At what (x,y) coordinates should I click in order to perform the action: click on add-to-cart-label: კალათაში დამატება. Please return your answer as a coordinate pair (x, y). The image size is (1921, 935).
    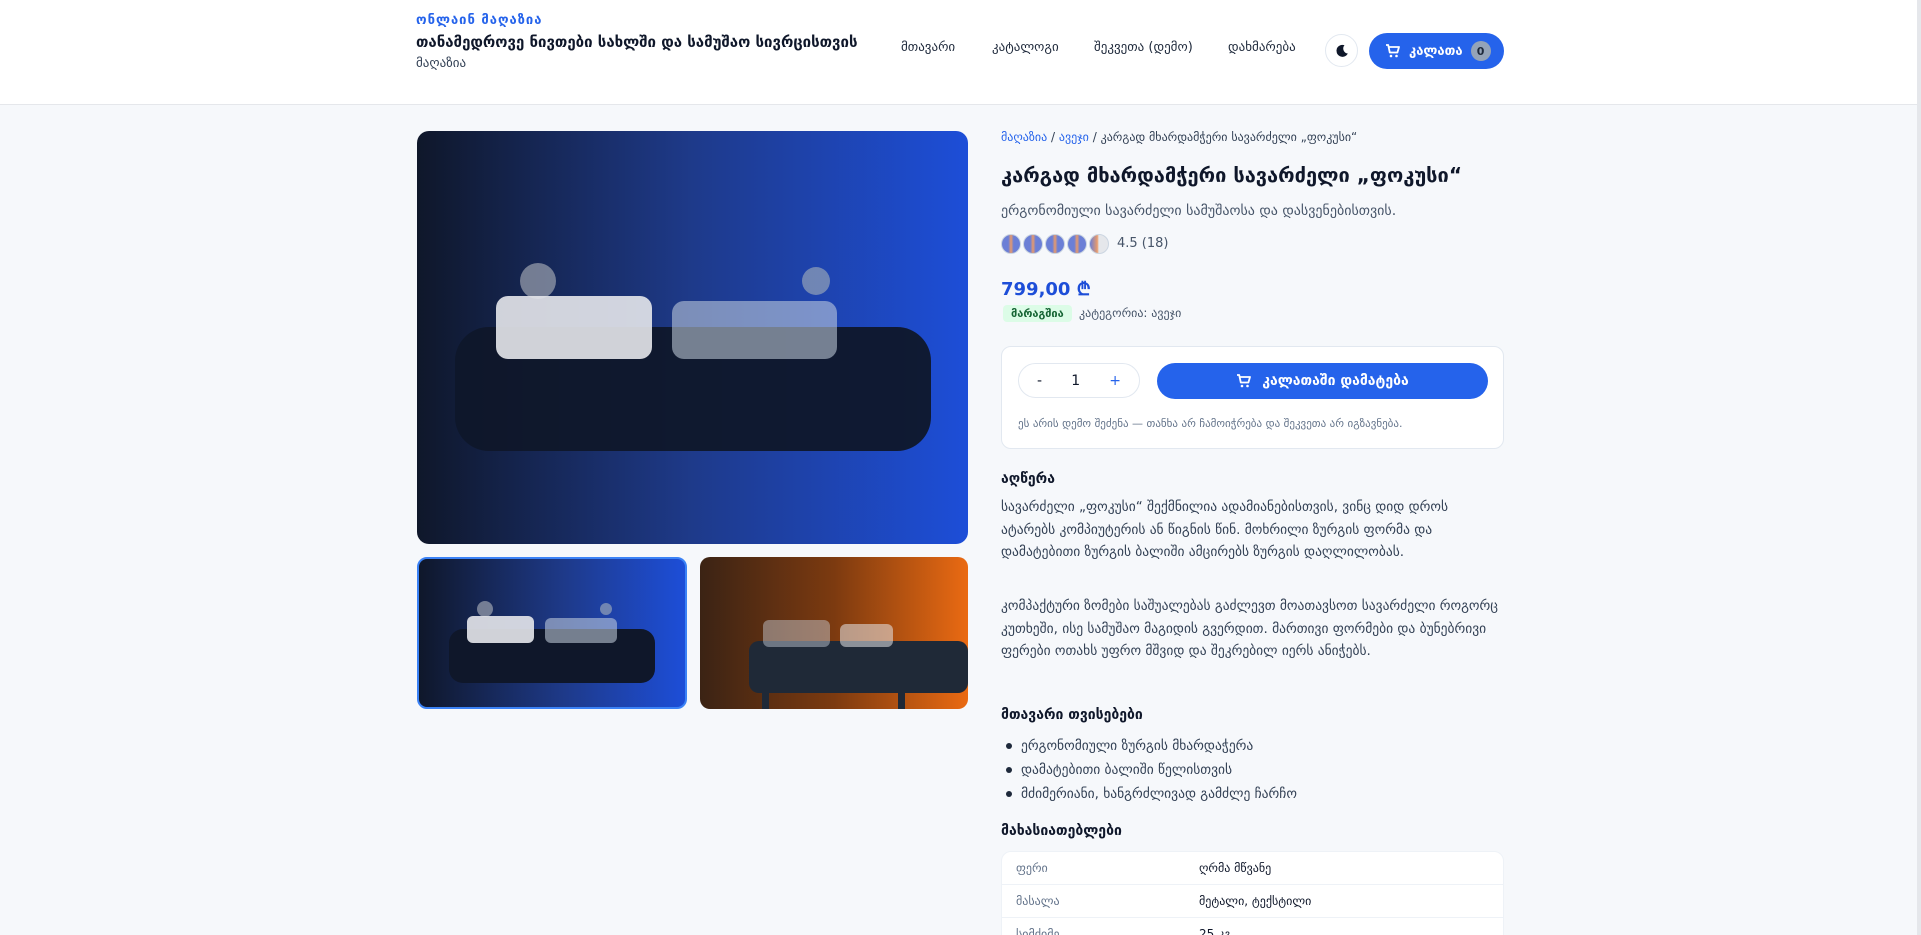
    Looking at the image, I should click on (1335, 381).